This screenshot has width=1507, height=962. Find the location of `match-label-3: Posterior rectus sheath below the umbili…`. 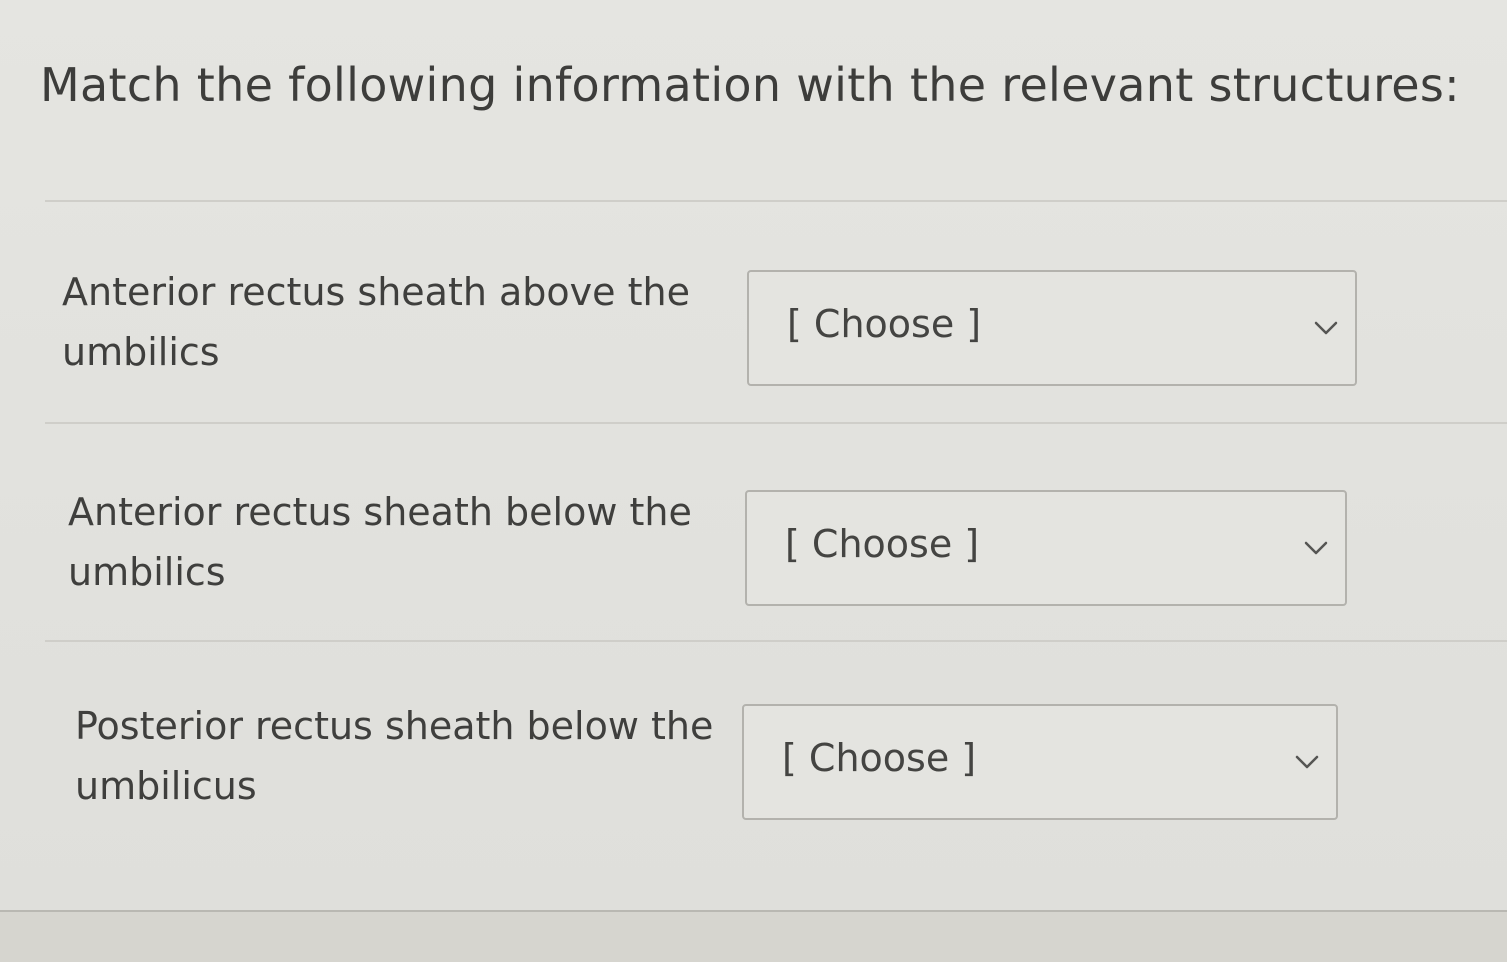

match-label-3: Posterior rectus sheath below the umbili… is located at coordinates (415, 756).